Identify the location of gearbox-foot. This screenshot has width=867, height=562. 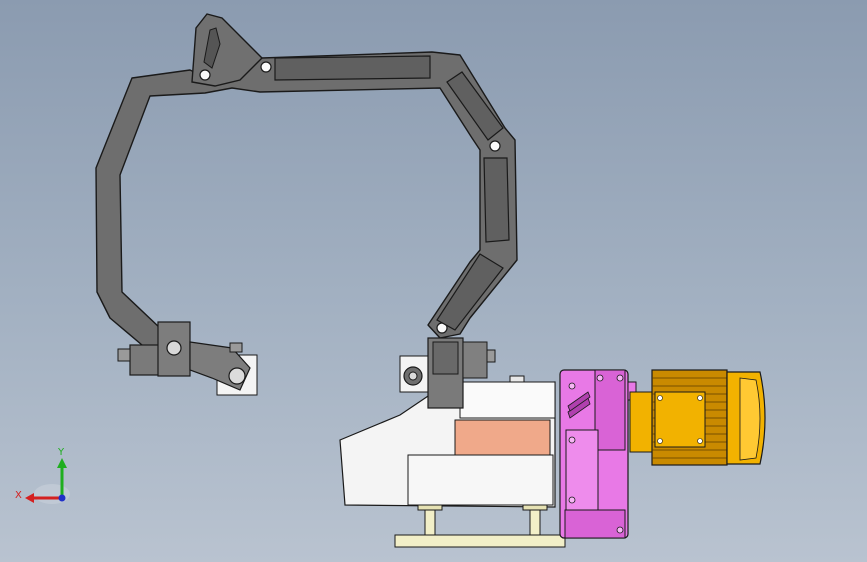
(595, 524).